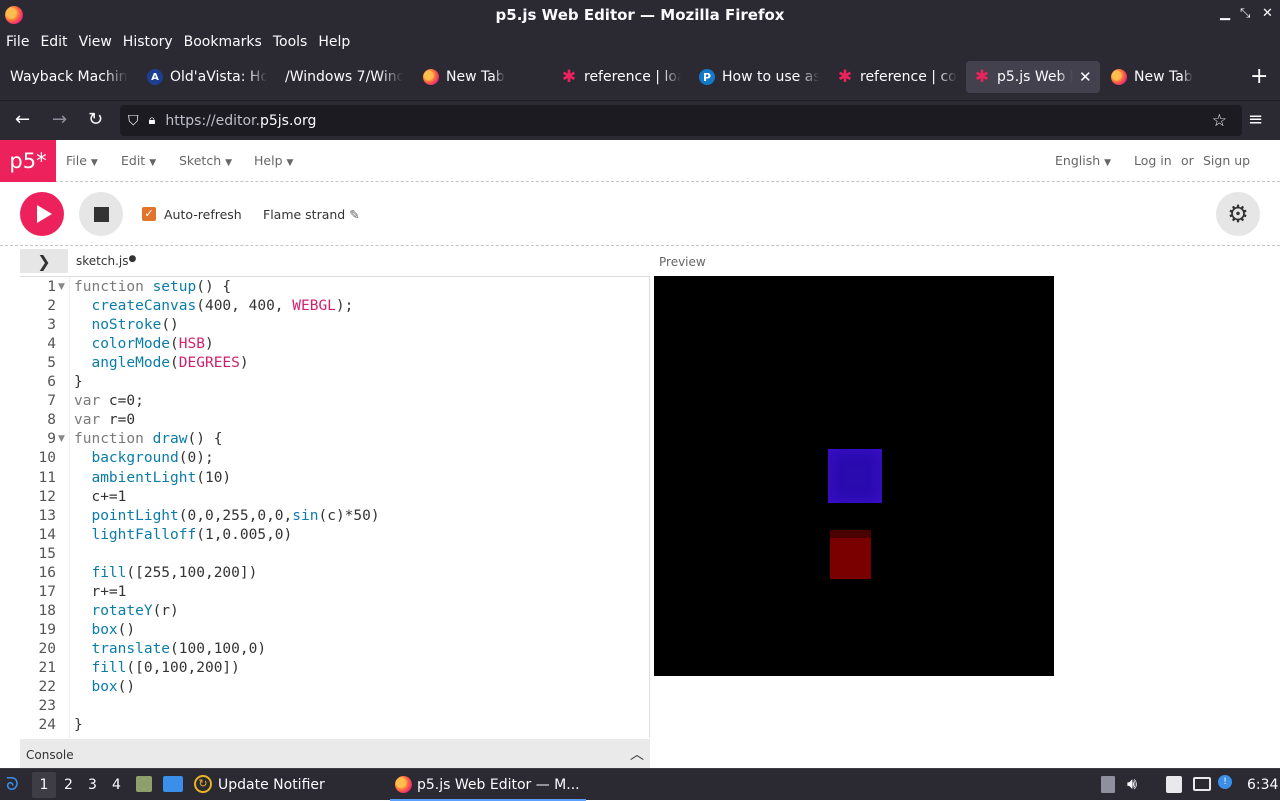 This screenshot has width=1280, height=801. I want to click on p5-menu-sketch: Sketch ▼, so click(205, 160).